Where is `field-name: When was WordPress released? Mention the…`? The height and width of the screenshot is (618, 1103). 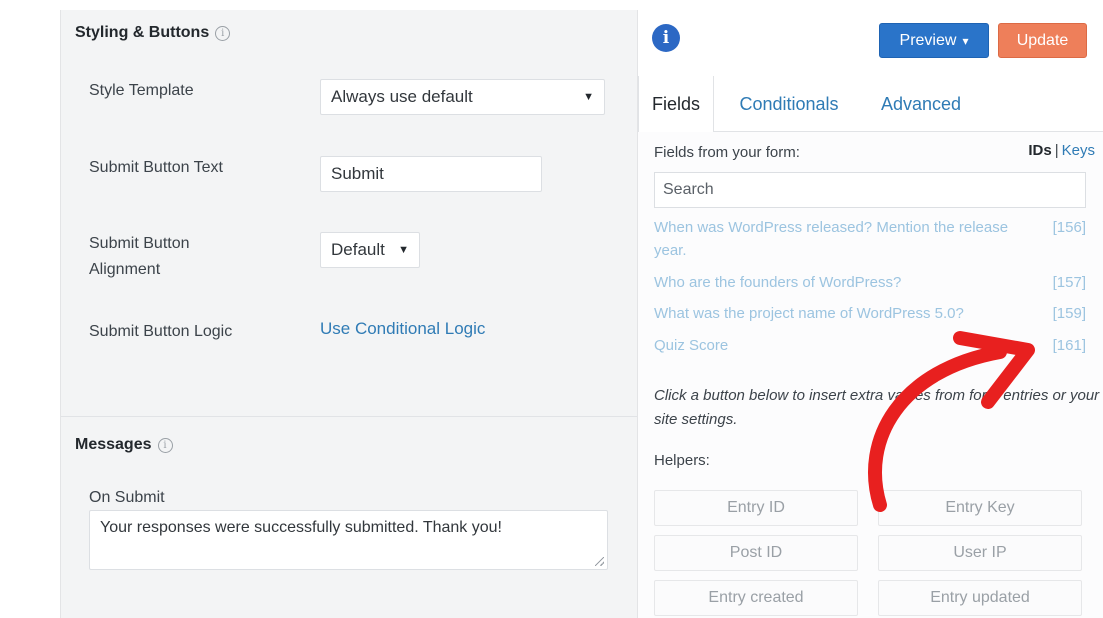 field-name: When was WordPress released? Mention the… is located at coordinates (831, 239).